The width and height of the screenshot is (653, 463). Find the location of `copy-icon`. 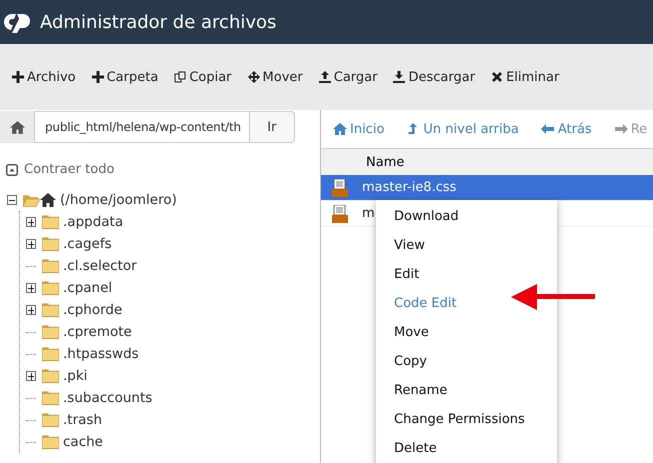

copy-icon is located at coordinates (180, 77).